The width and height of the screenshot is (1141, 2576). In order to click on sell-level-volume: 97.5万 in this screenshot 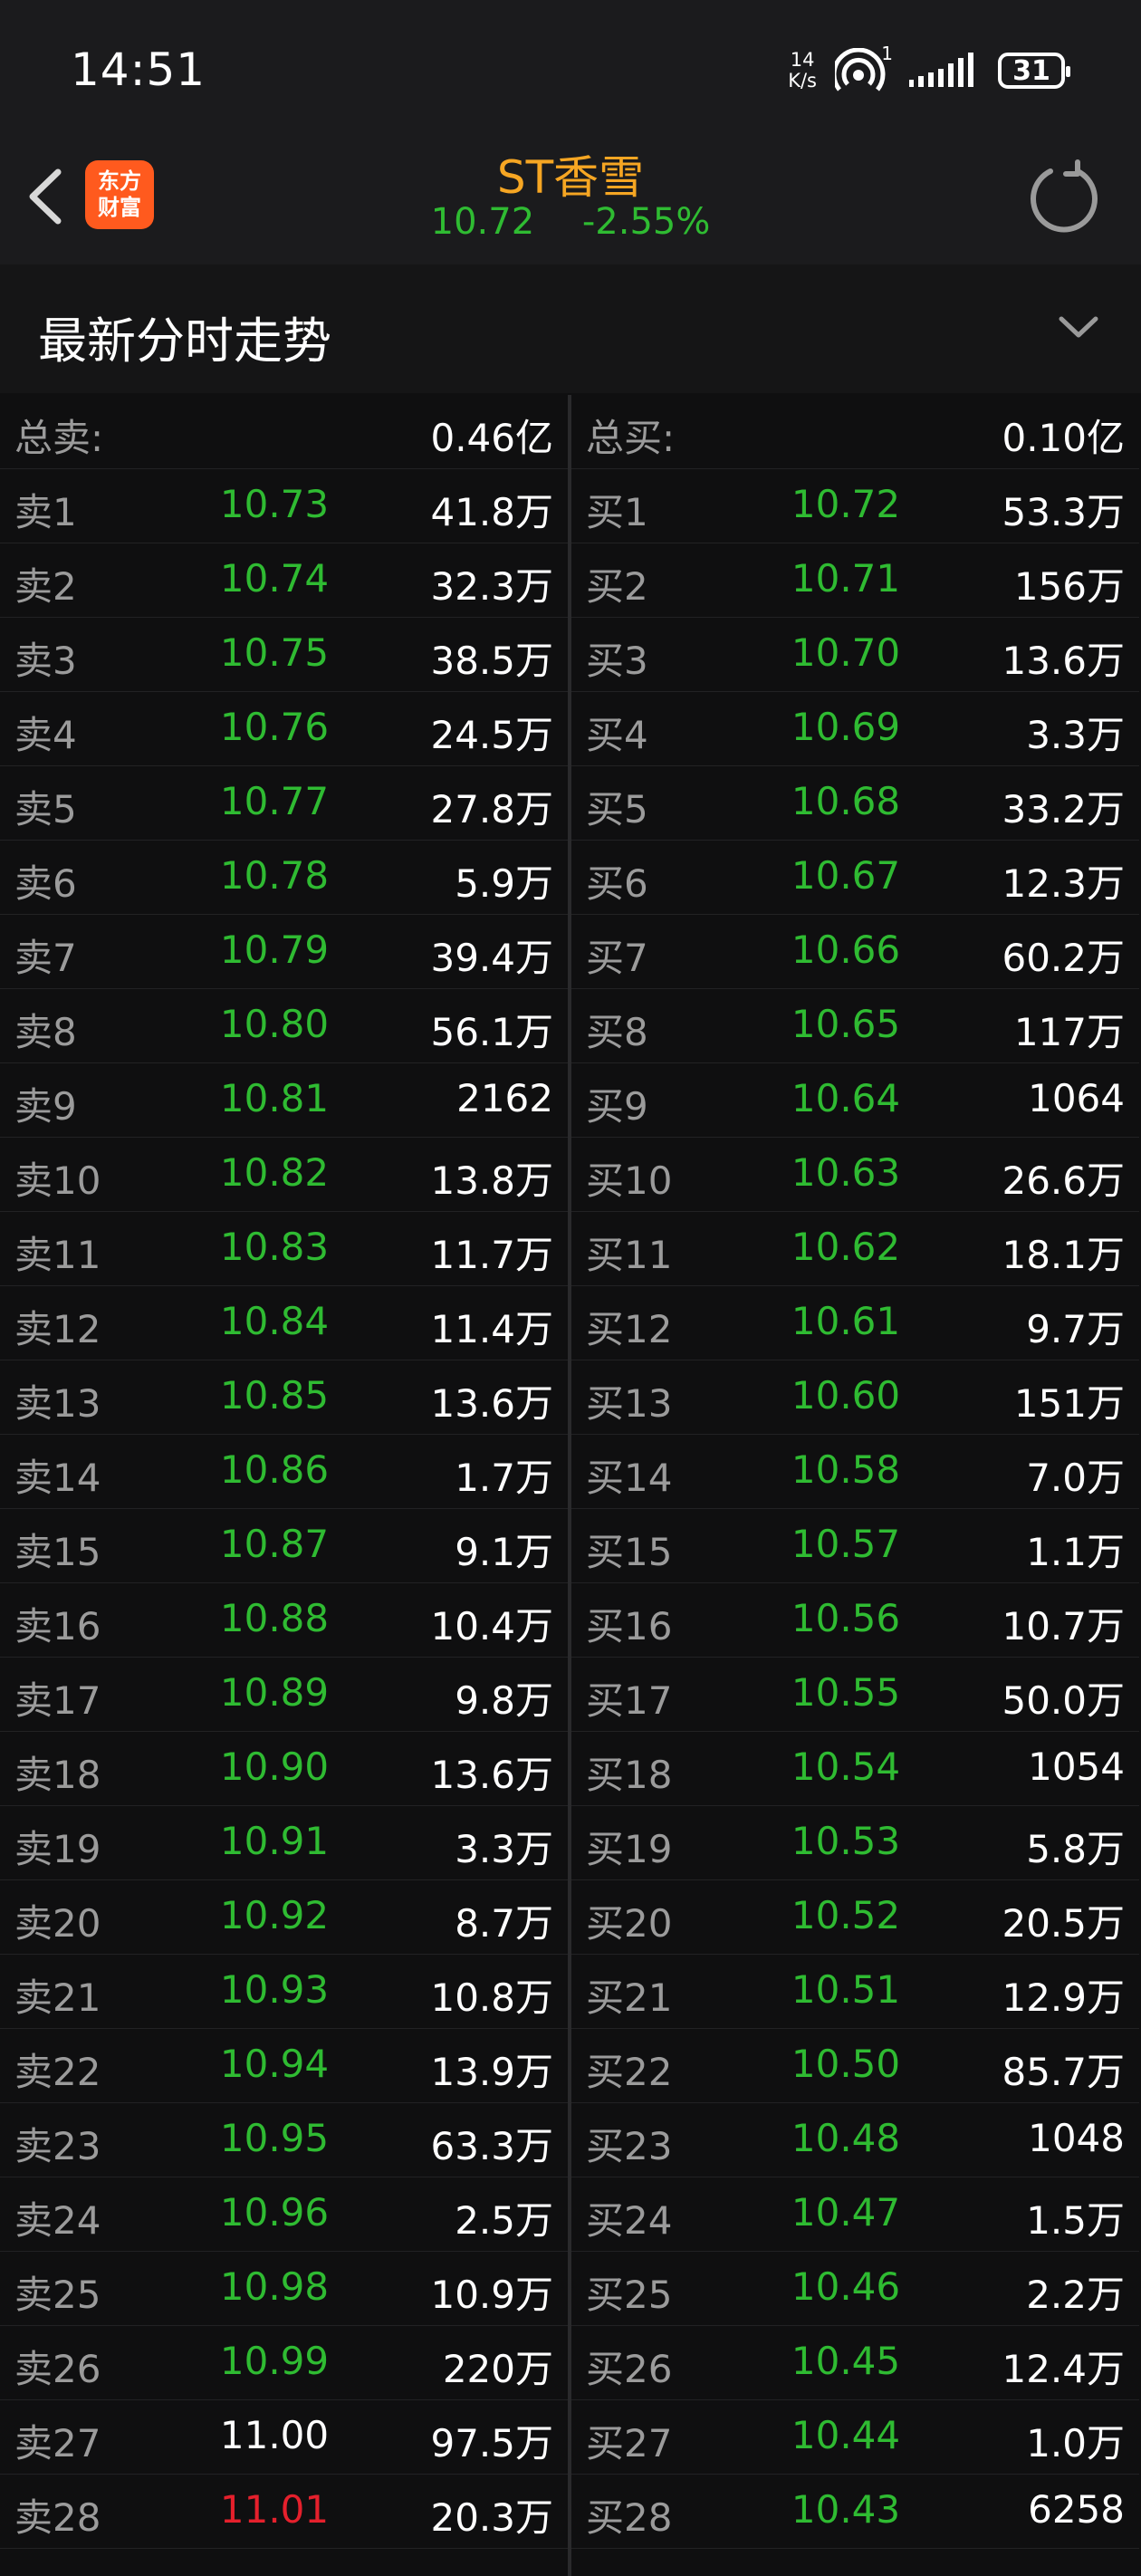, I will do `click(491, 2443)`.